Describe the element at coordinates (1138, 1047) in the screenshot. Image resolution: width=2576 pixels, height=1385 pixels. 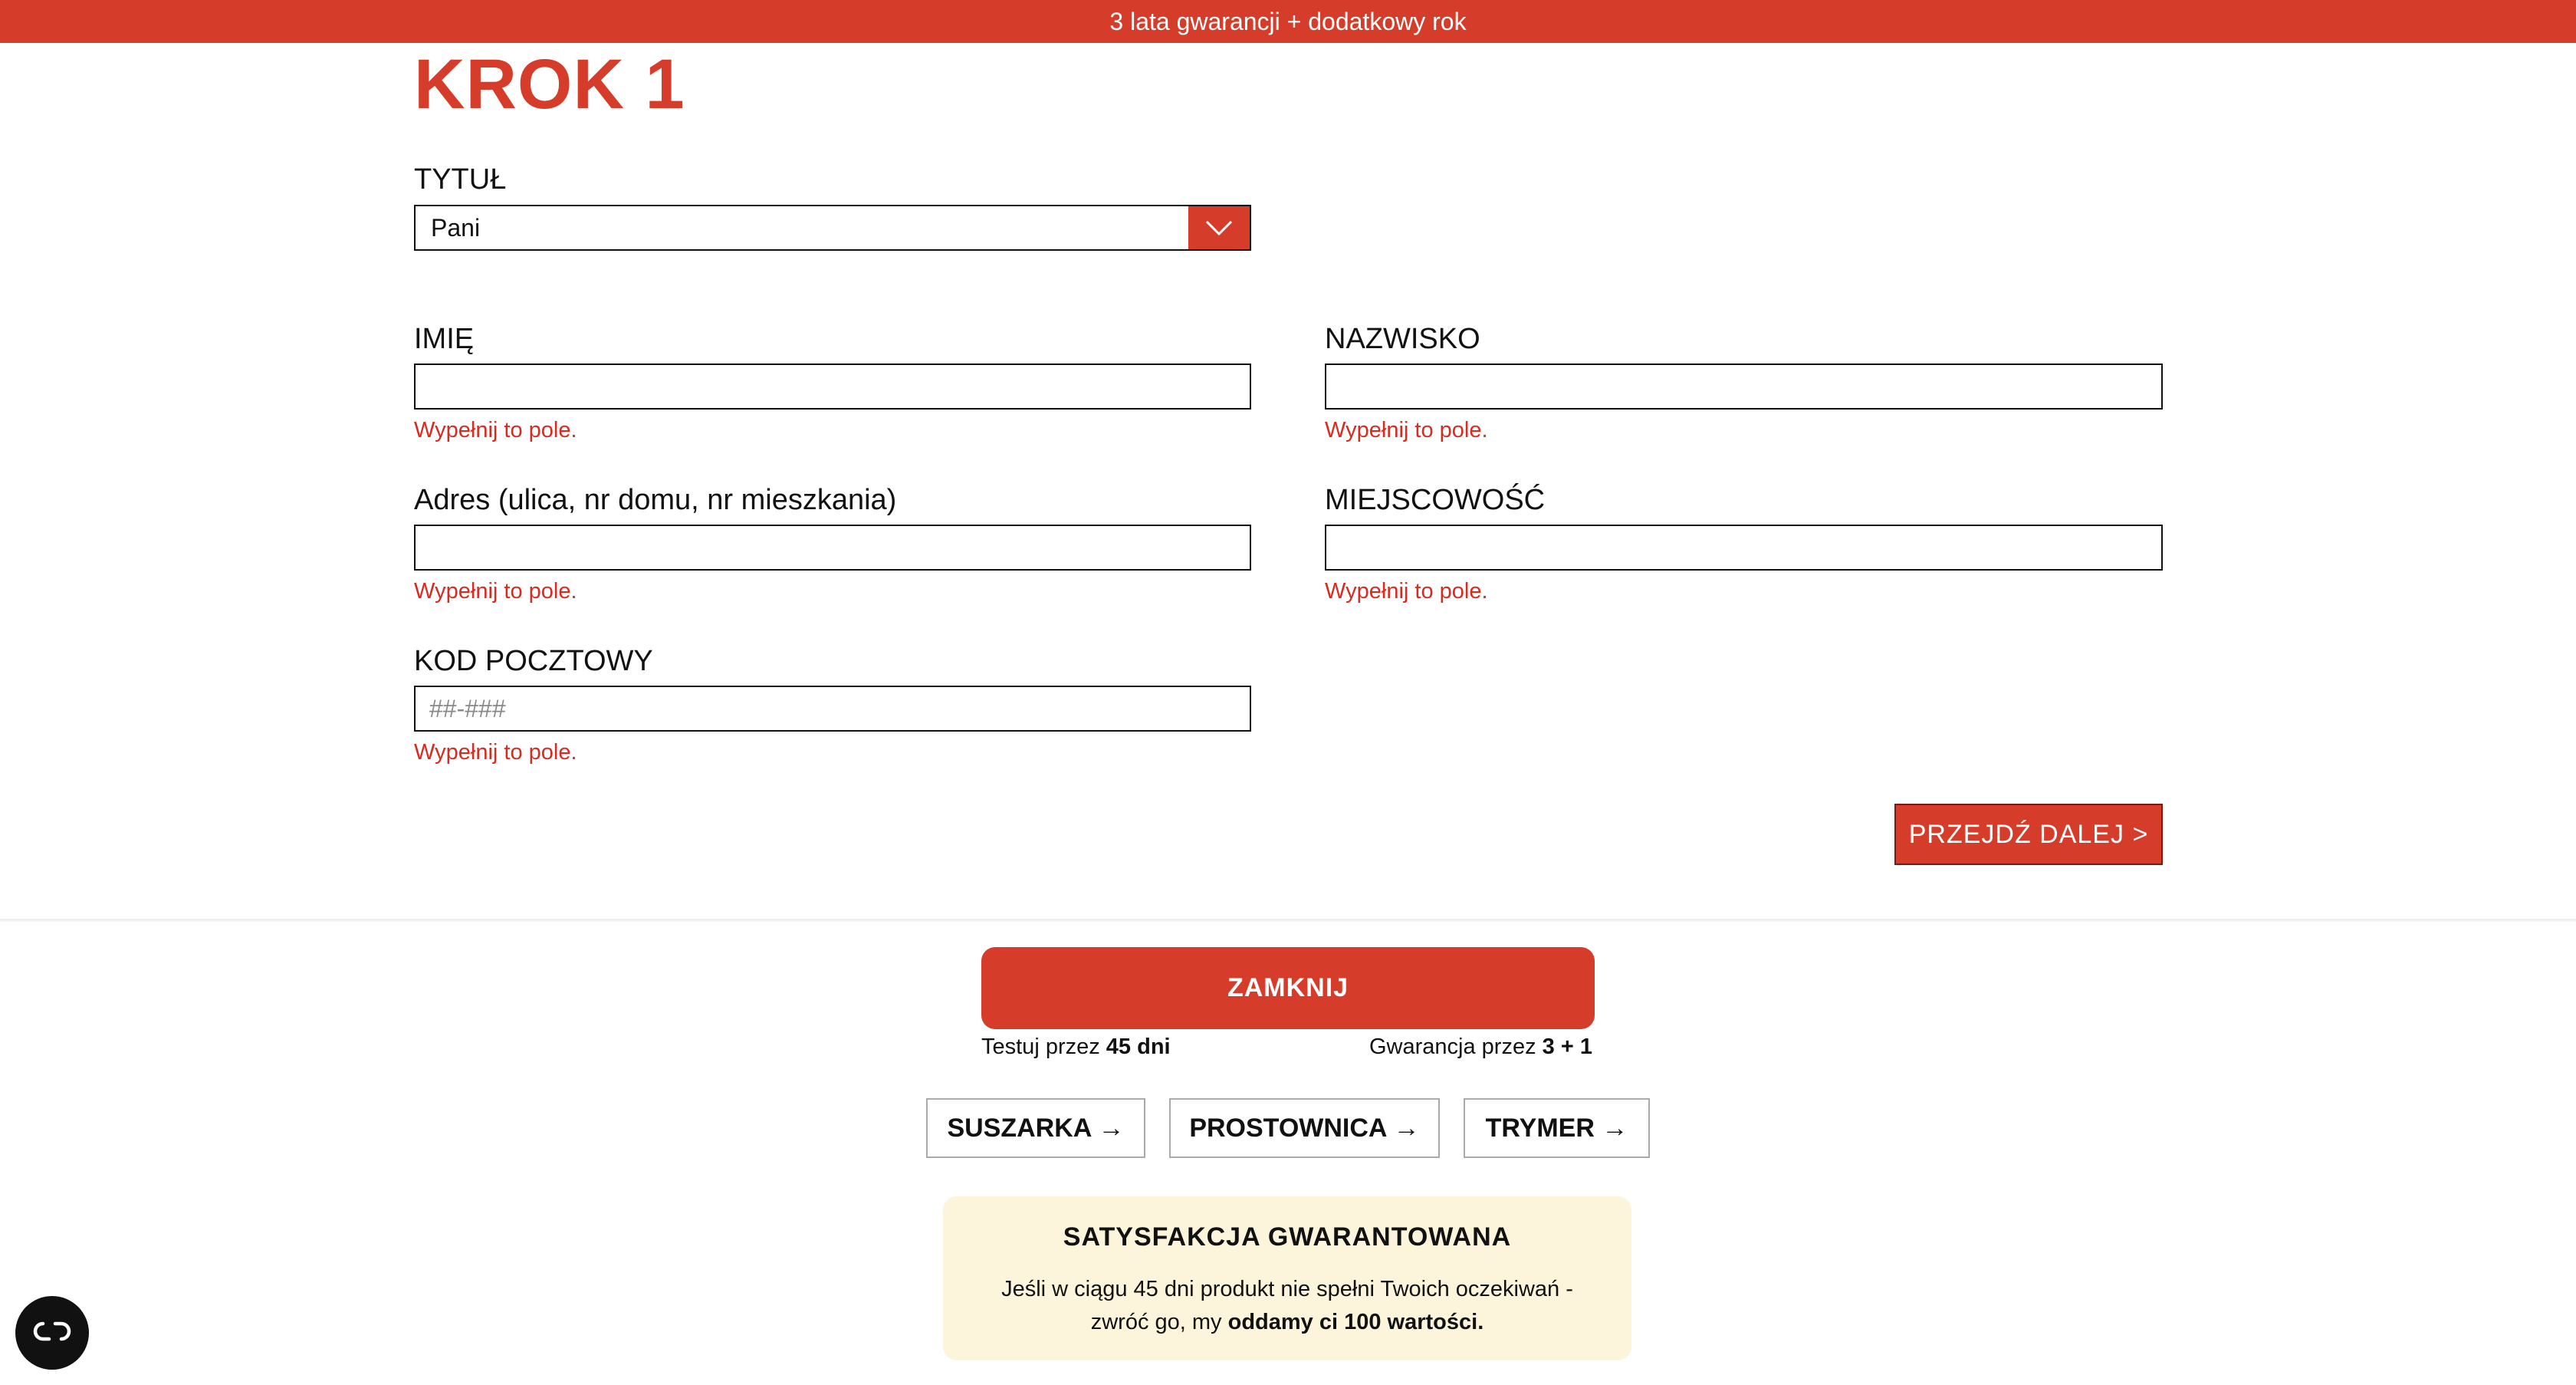
I see `test-period-value: 45 dni` at that location.